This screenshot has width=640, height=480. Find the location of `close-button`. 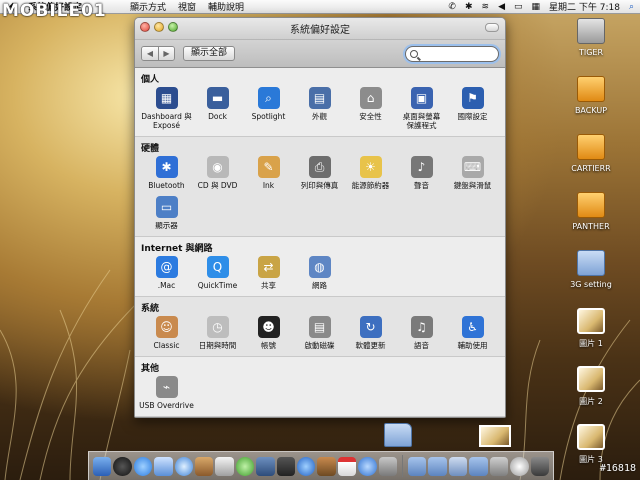

close-button is located at coordinates (145, 27).